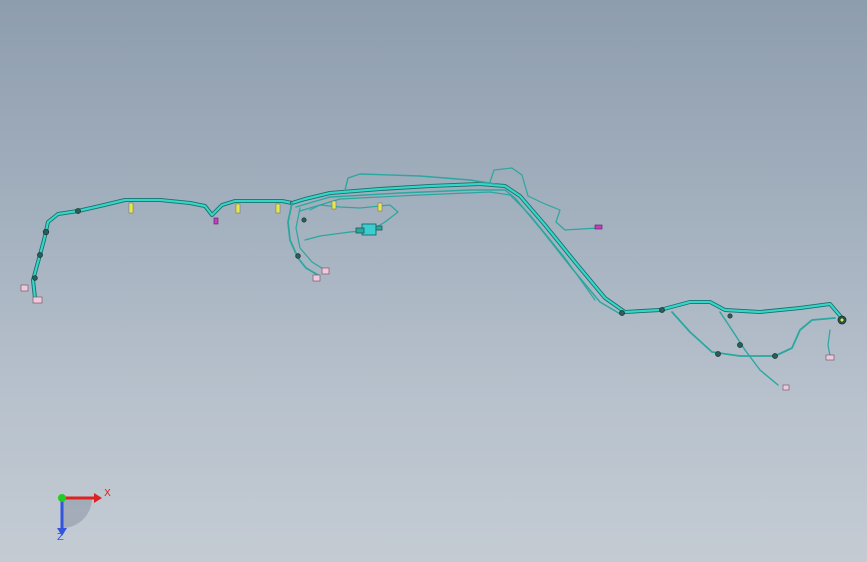 The width and height of the screenshot is (867, 562). What do you see at coordinates (62, 498) in the screenshot?
I see `y-axis-dot` at bounding box center [62, 498].